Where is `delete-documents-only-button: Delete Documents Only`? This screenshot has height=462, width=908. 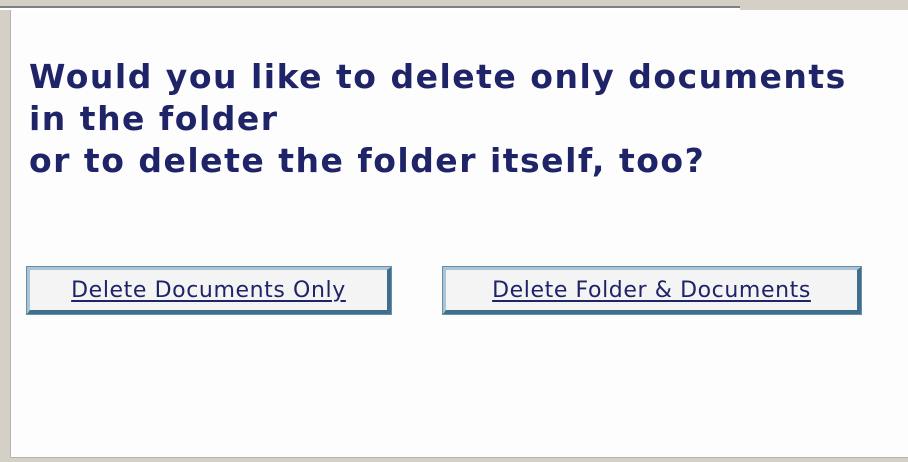
delete-documents-only-button: Delete Documents Only is located at coordinates (209, 290).